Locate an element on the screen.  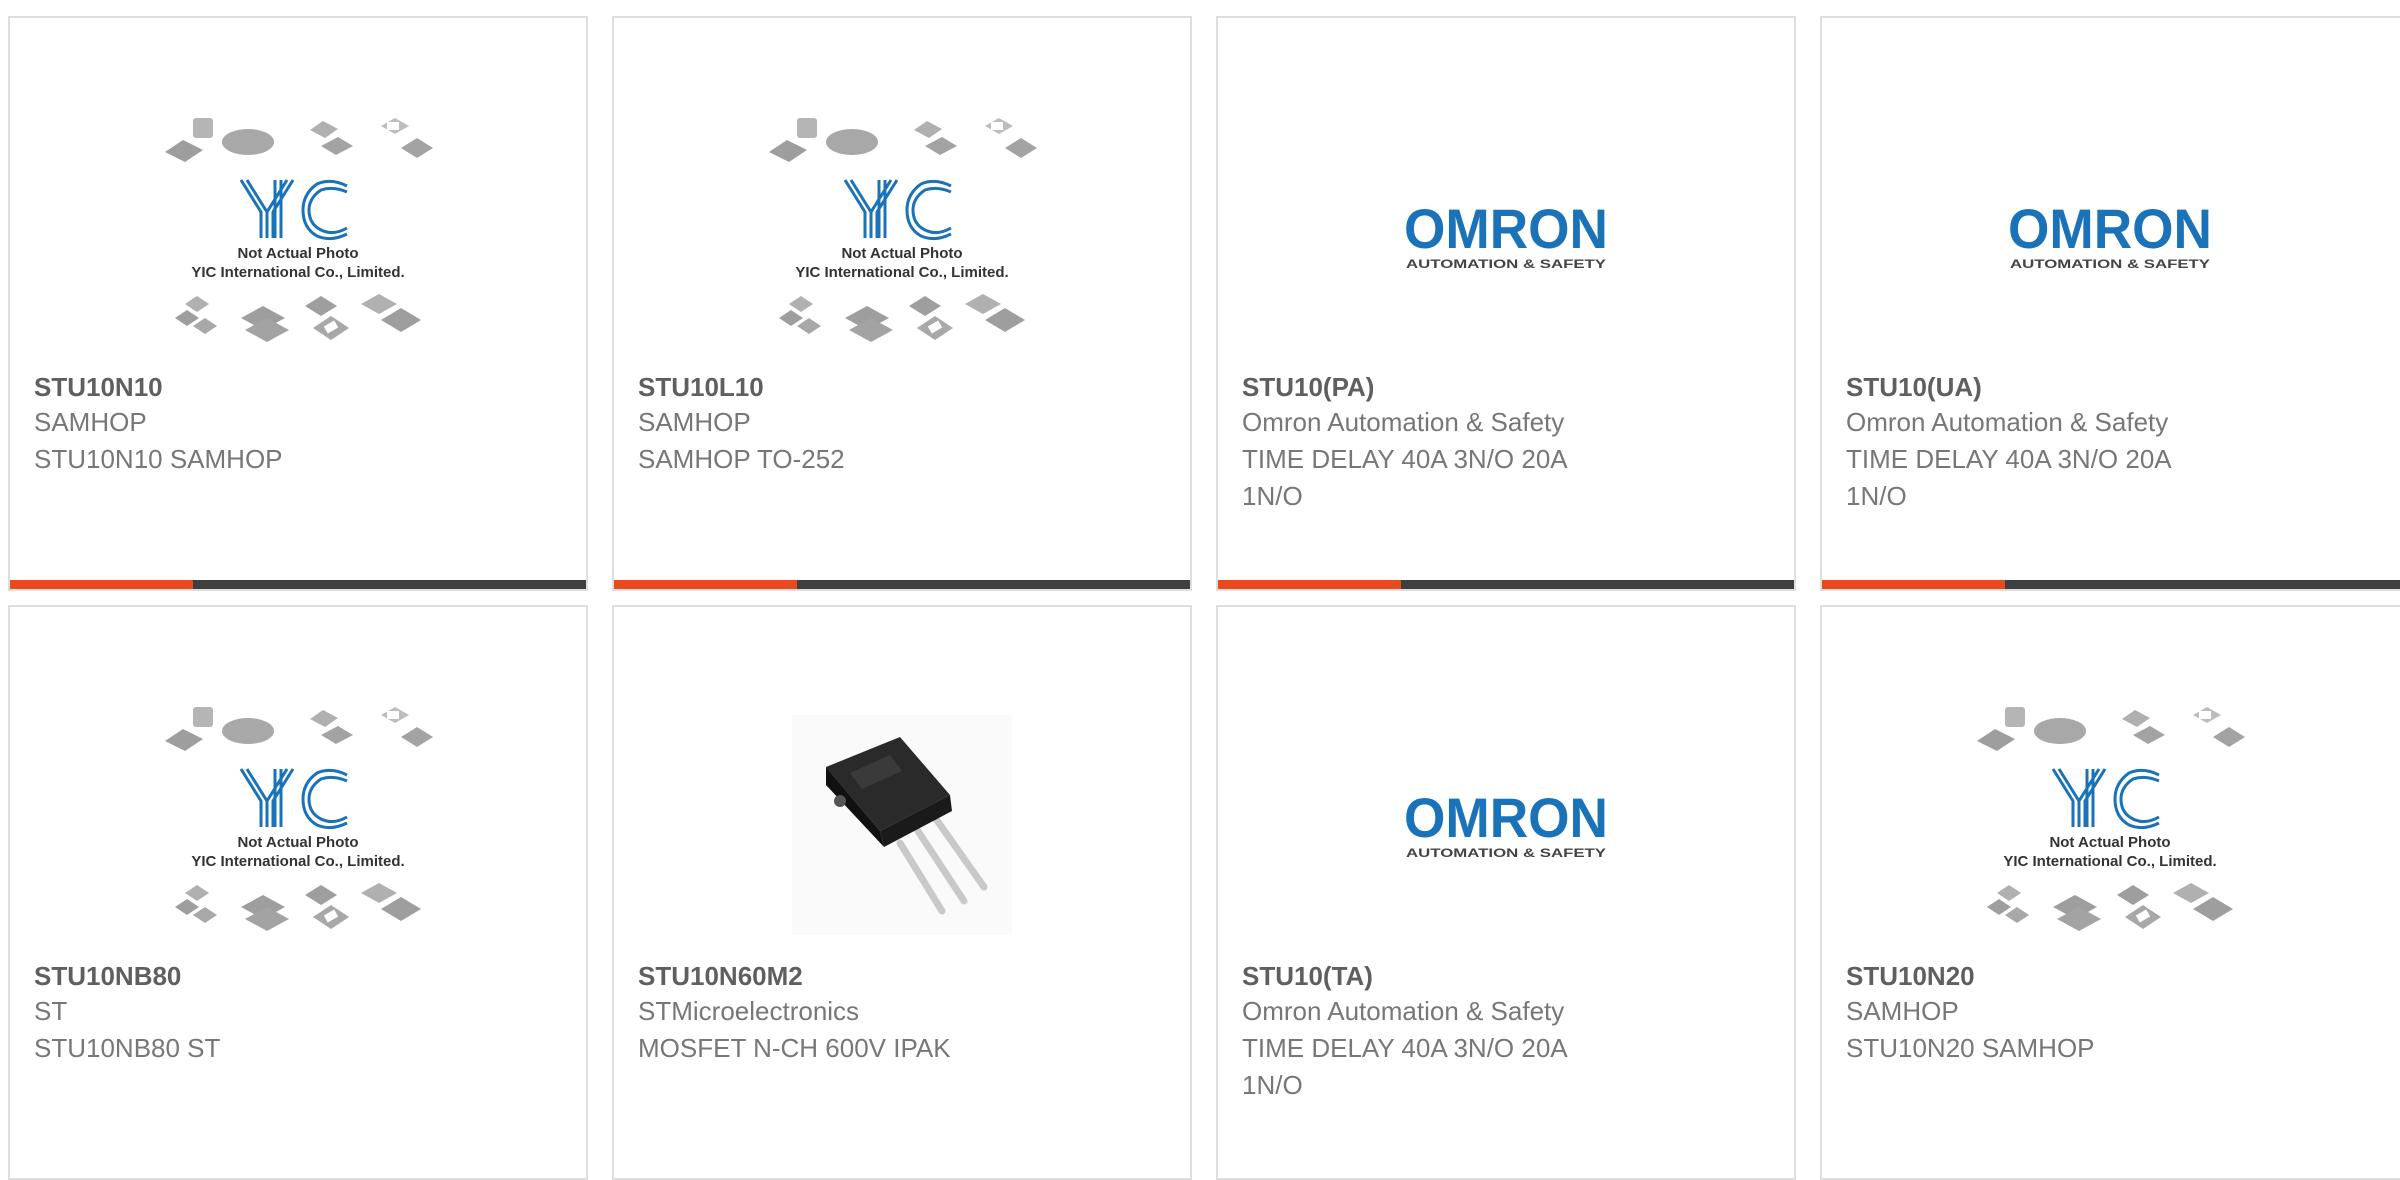
part-number: STU10N60M2 is located at coordinates (902, 976).